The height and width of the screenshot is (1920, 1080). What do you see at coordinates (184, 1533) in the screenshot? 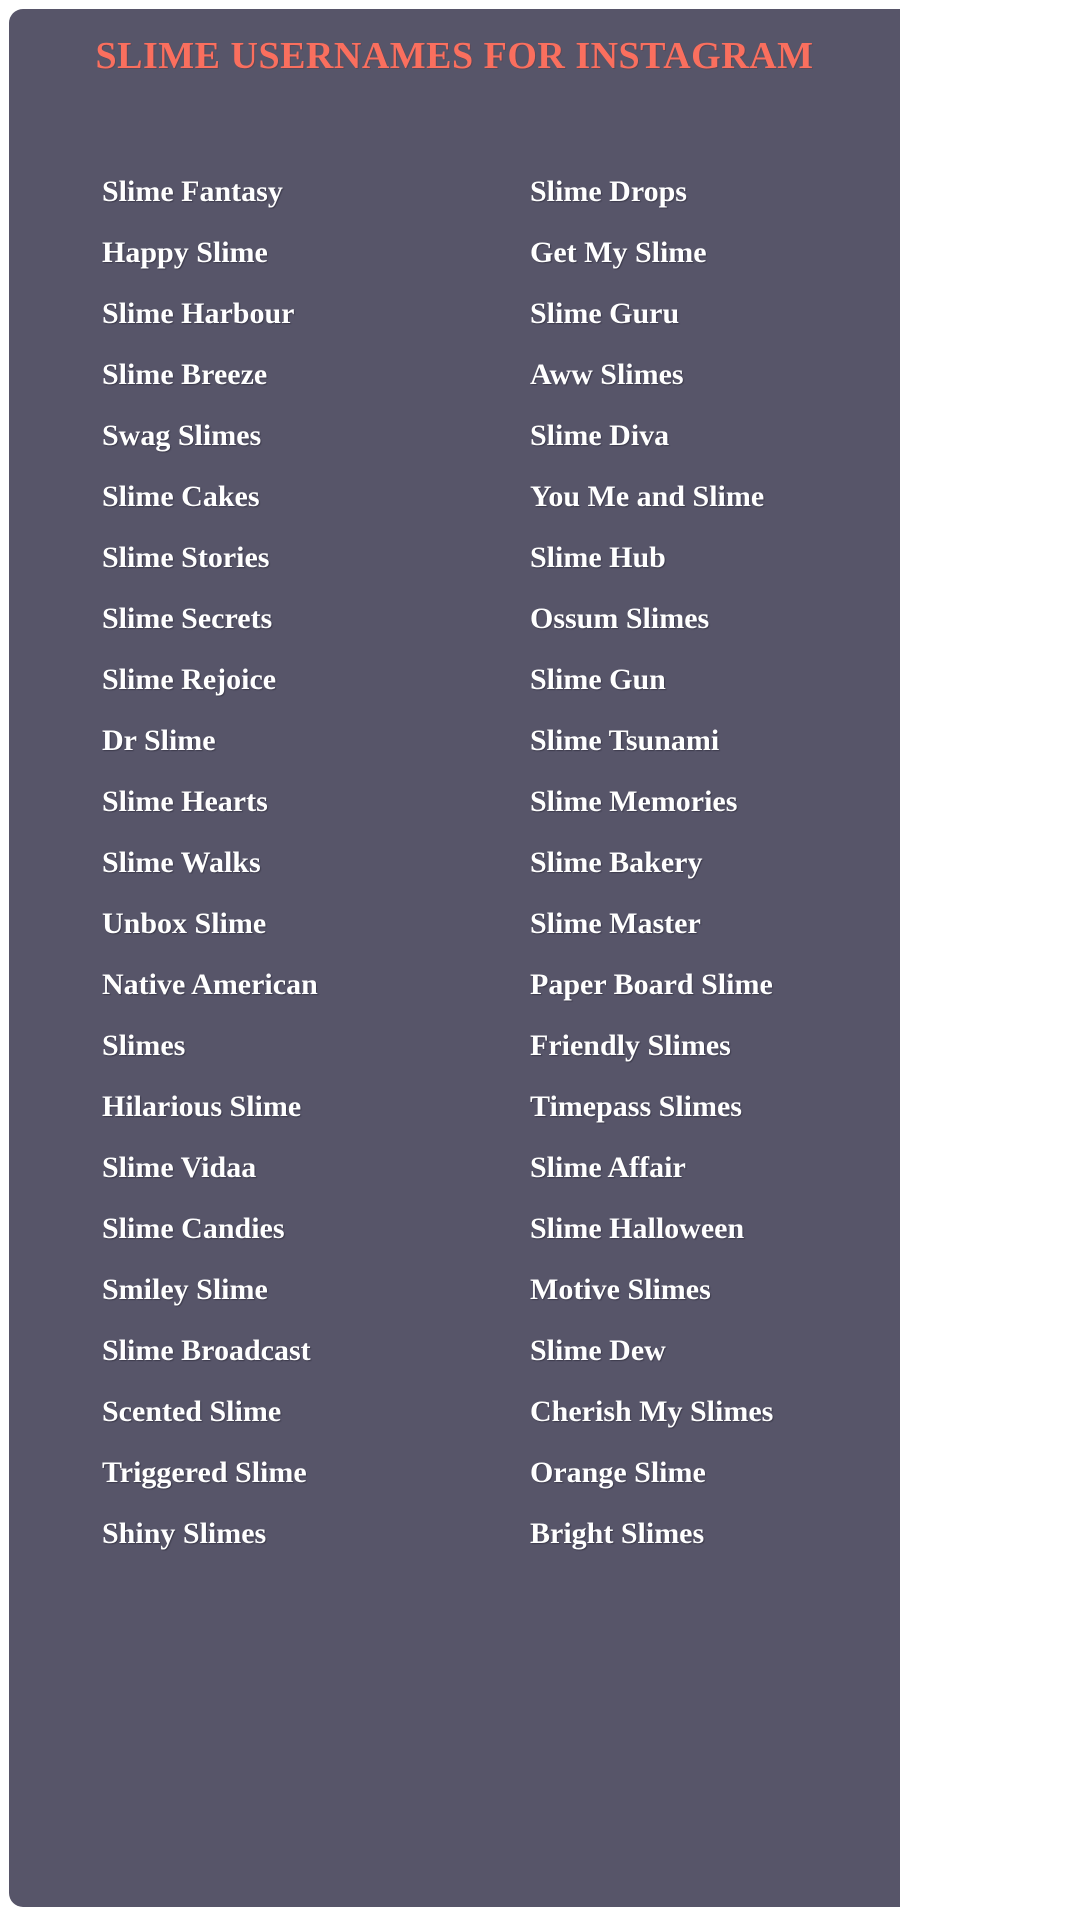
I see `username-item: Shiny Slimes` at bounding box center [184, 1533].